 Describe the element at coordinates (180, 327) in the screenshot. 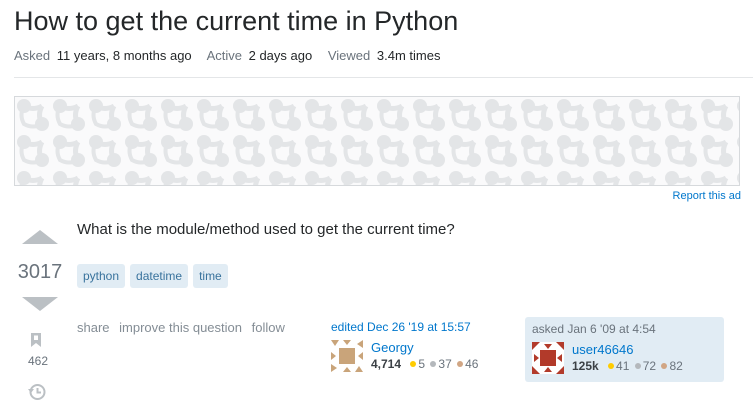

I see `improve-question-link: improve this question` at that location.